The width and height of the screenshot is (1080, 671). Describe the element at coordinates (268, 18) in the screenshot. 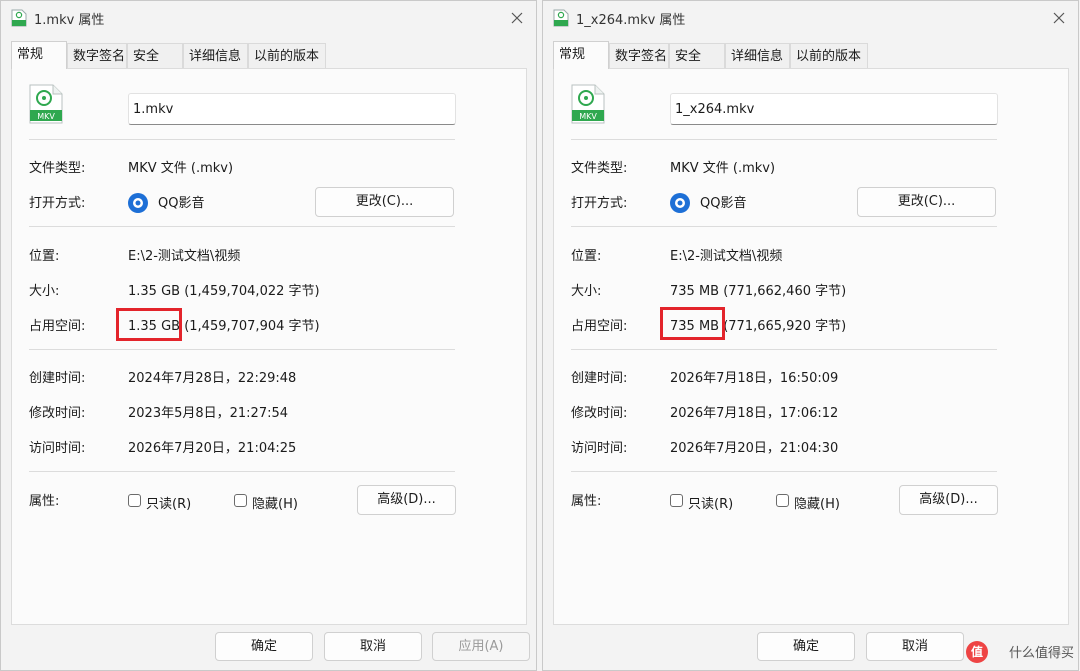

I see `title-bar: 1.mkv 属性` at that location.